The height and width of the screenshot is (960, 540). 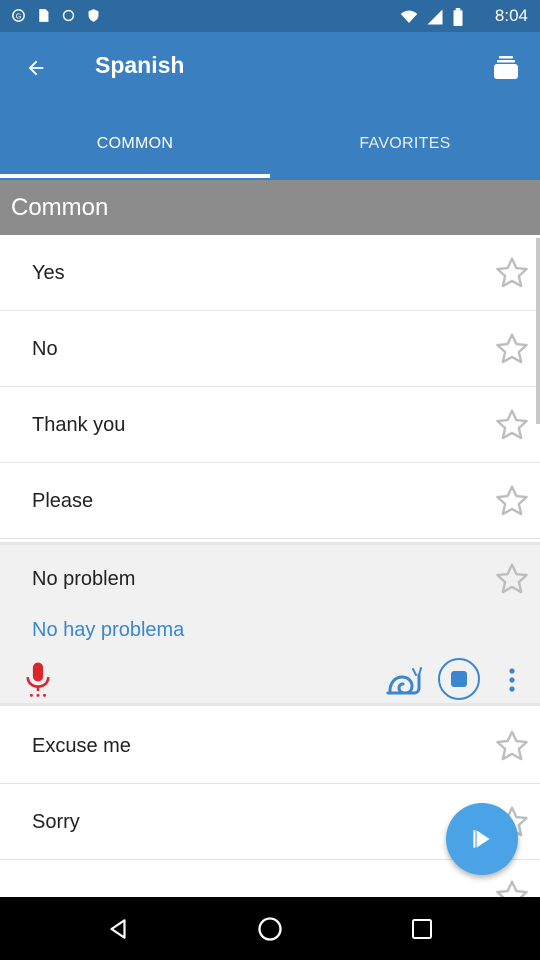 What do you see at coordinates (270, 746) in the screenshot?
I see `list-item: Excuse me` at bounding box center [270, 746].